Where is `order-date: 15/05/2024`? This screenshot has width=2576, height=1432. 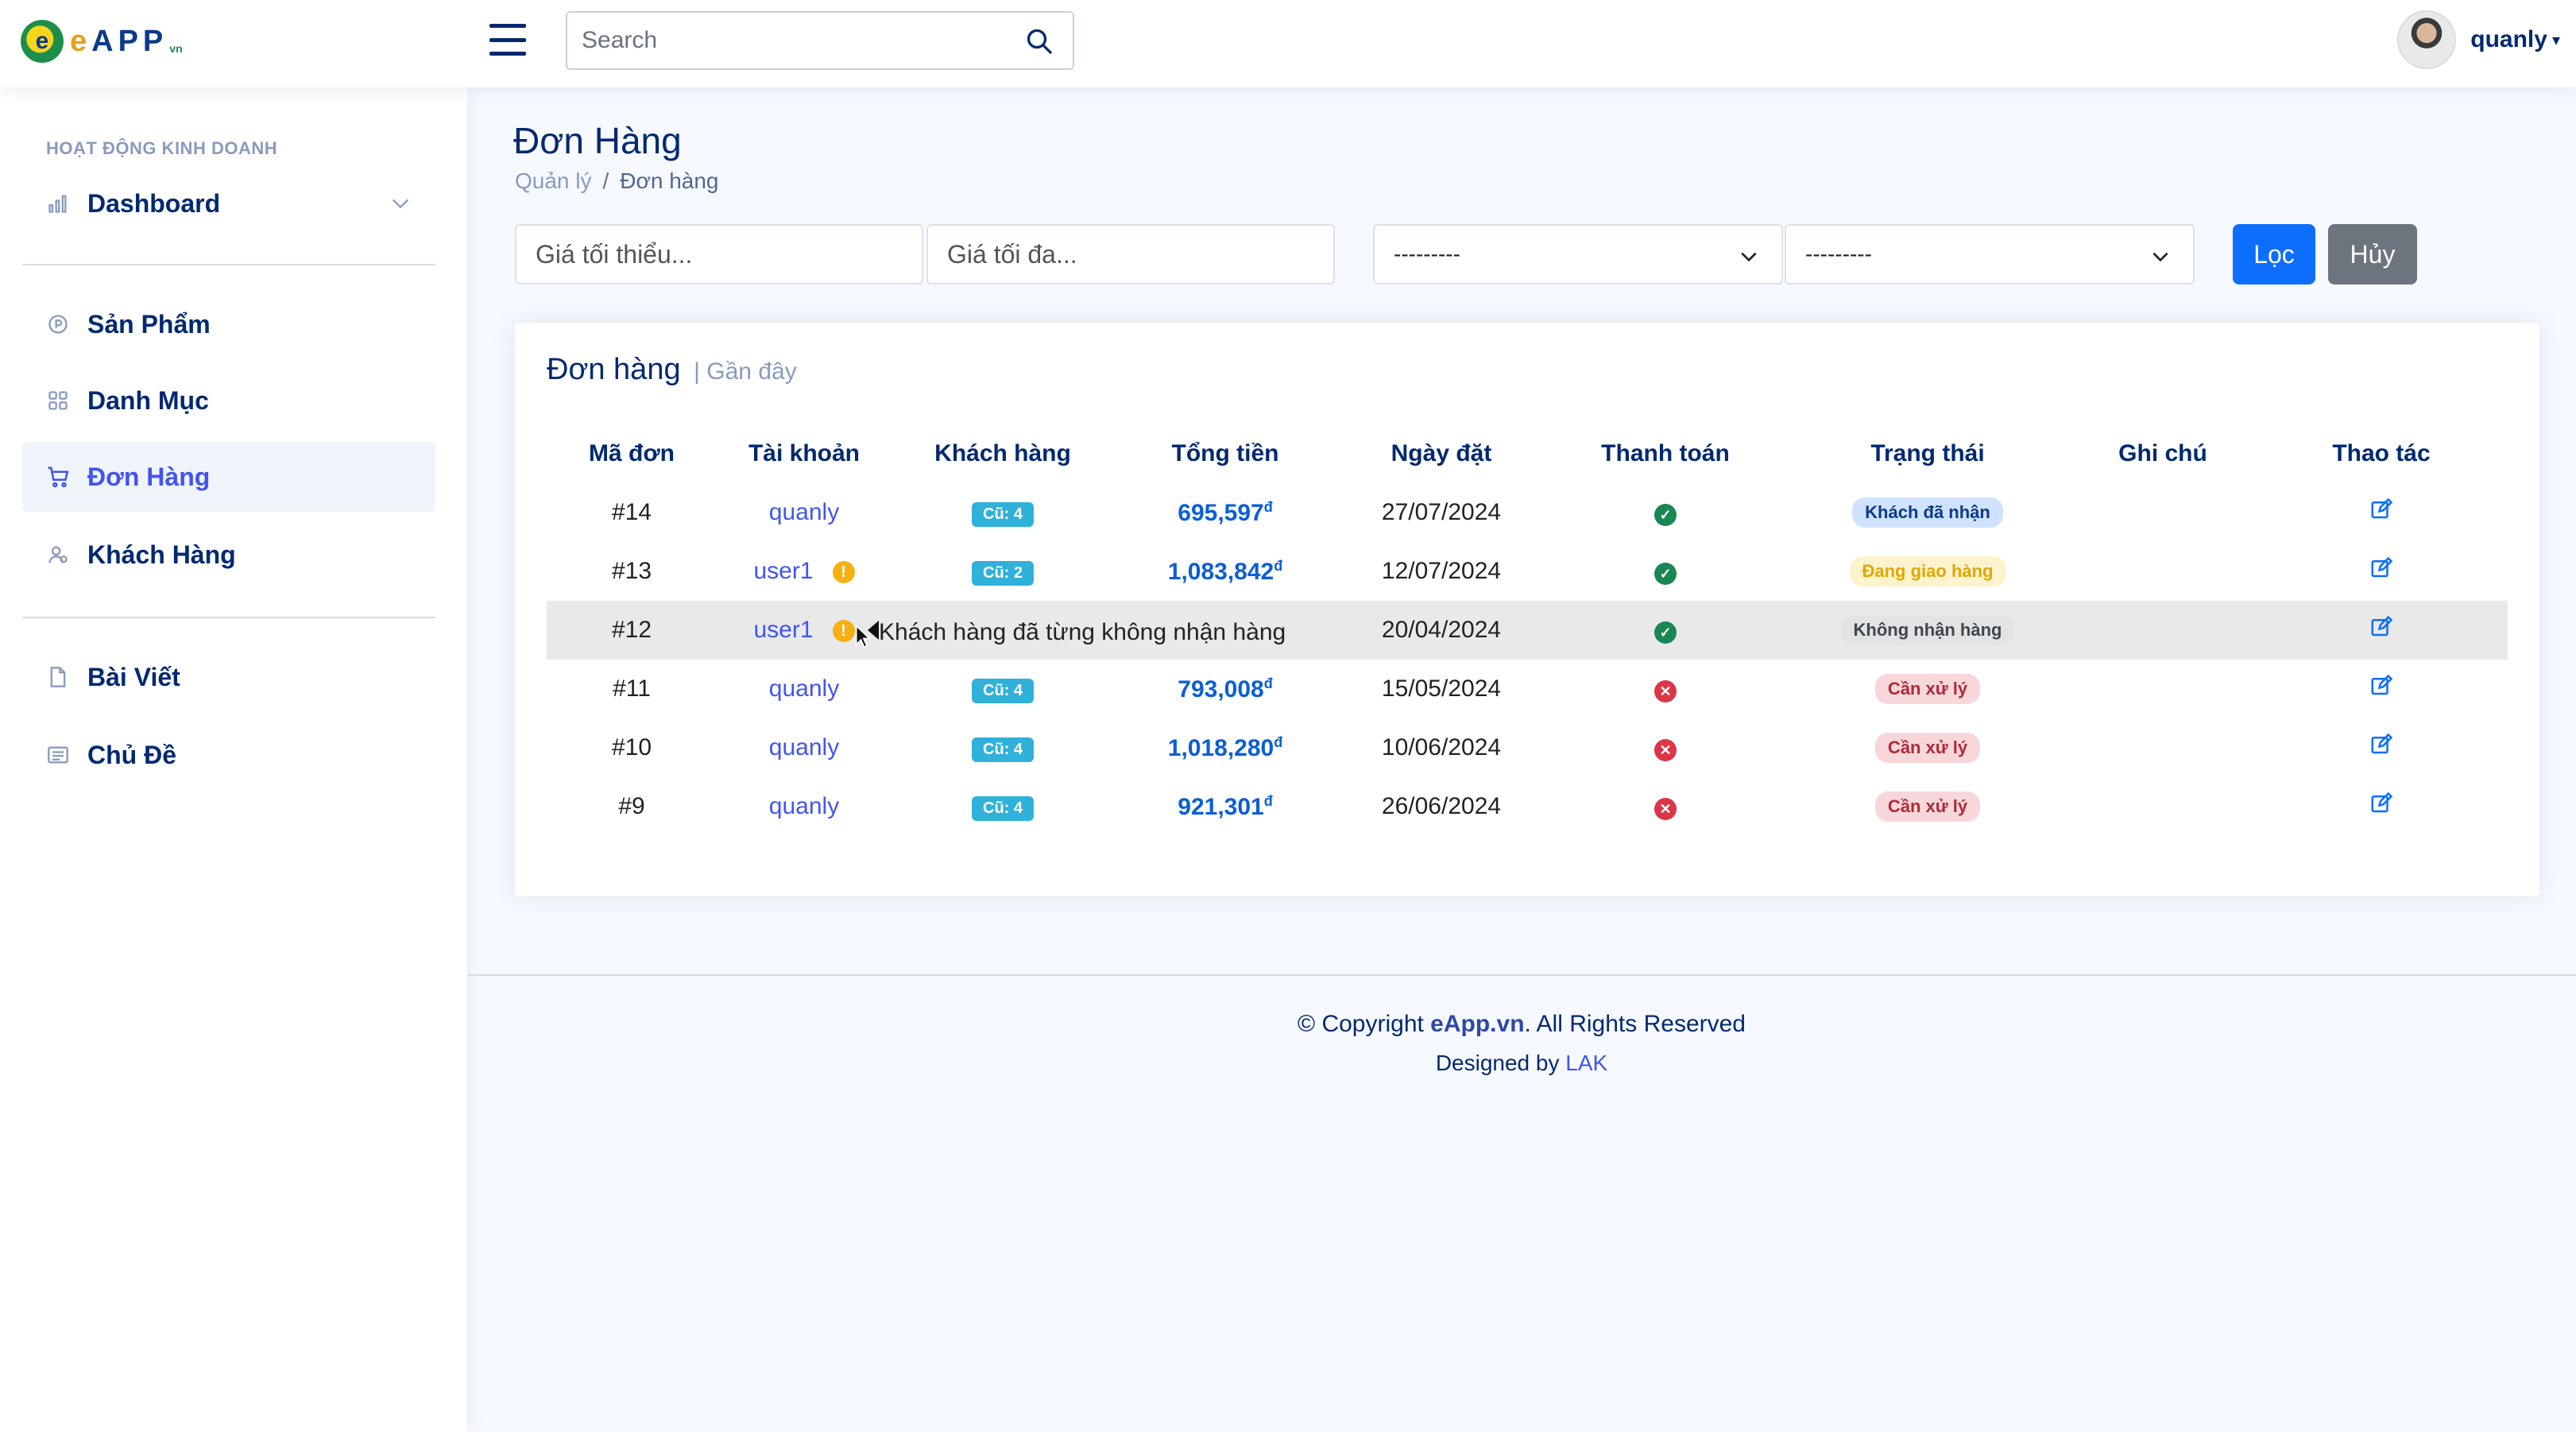
order-date: 15/05/2024 is located at coordinates (1441, 688).